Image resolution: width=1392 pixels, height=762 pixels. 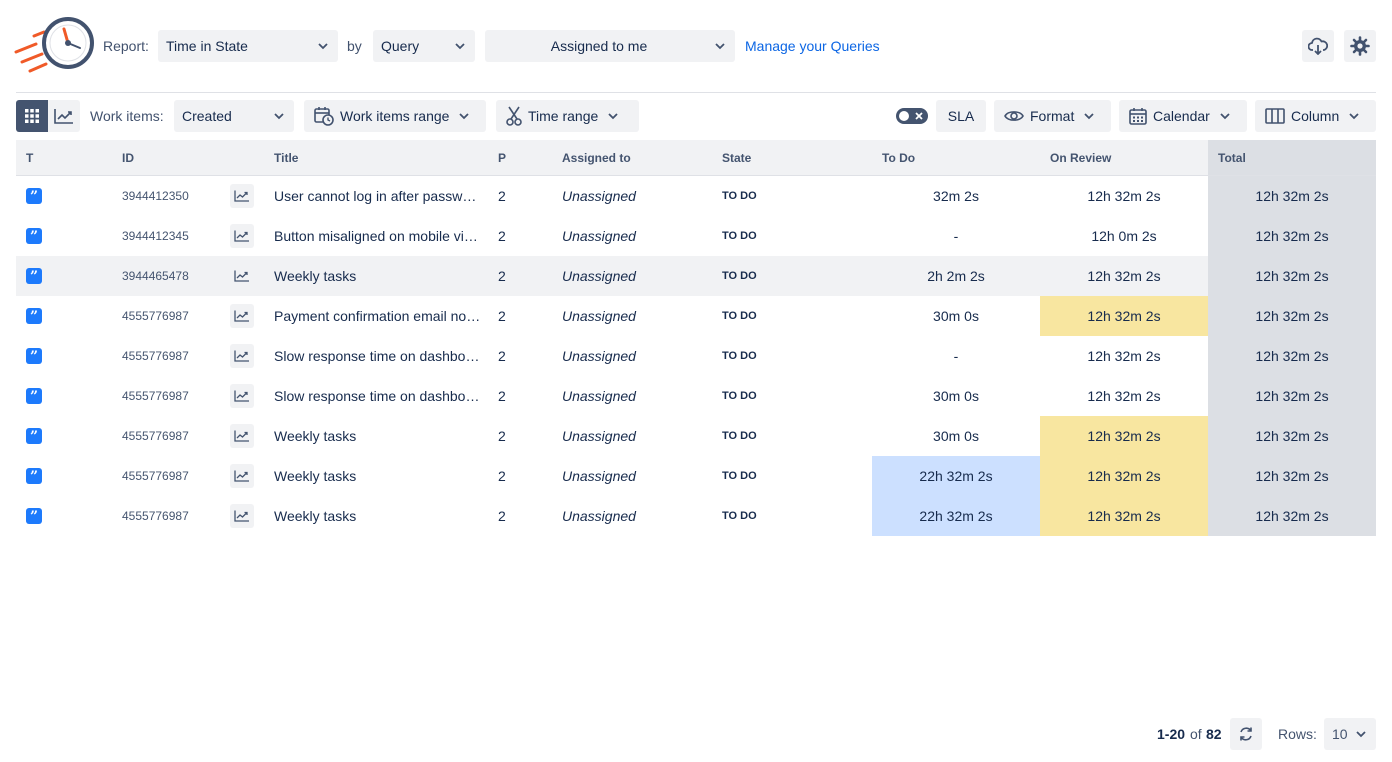 What do you see at coordinates (1360, 46) in the screenshot?
I see `settings-button` at bounding box center [1360, 46].